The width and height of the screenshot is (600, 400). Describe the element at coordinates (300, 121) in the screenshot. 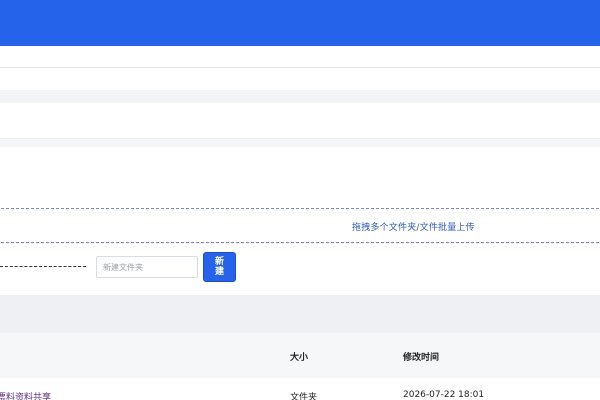

I see `toolbar-strip` at that location.